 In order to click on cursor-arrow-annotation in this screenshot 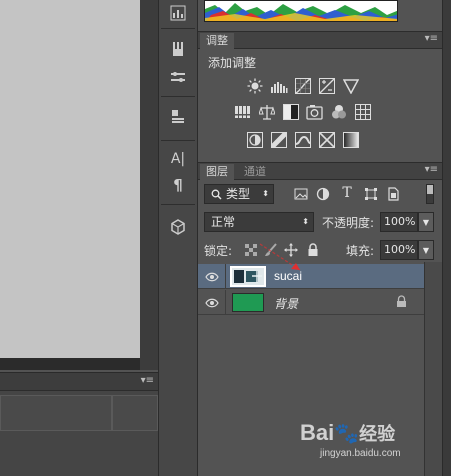, I will do `click(280, 257)`.